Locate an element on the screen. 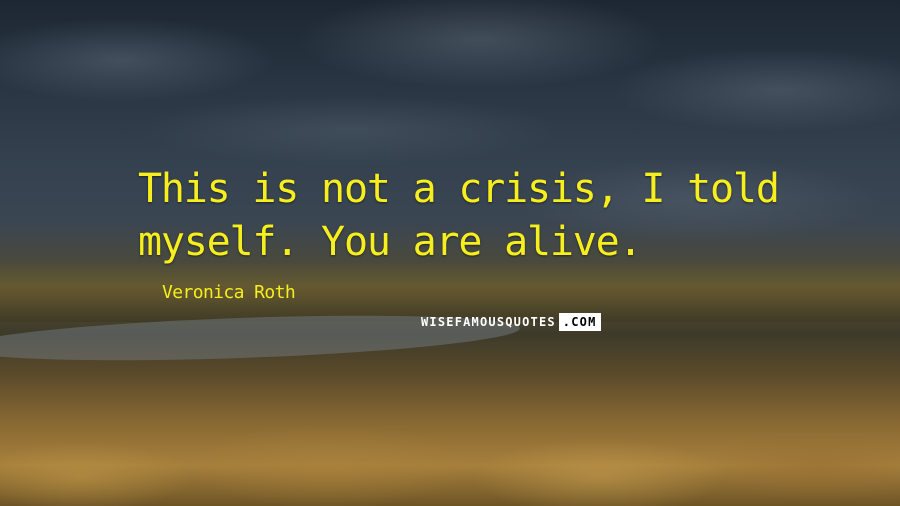 The image size is (900, 506). watermark-right: .COM is located at coordinates (579, 322).